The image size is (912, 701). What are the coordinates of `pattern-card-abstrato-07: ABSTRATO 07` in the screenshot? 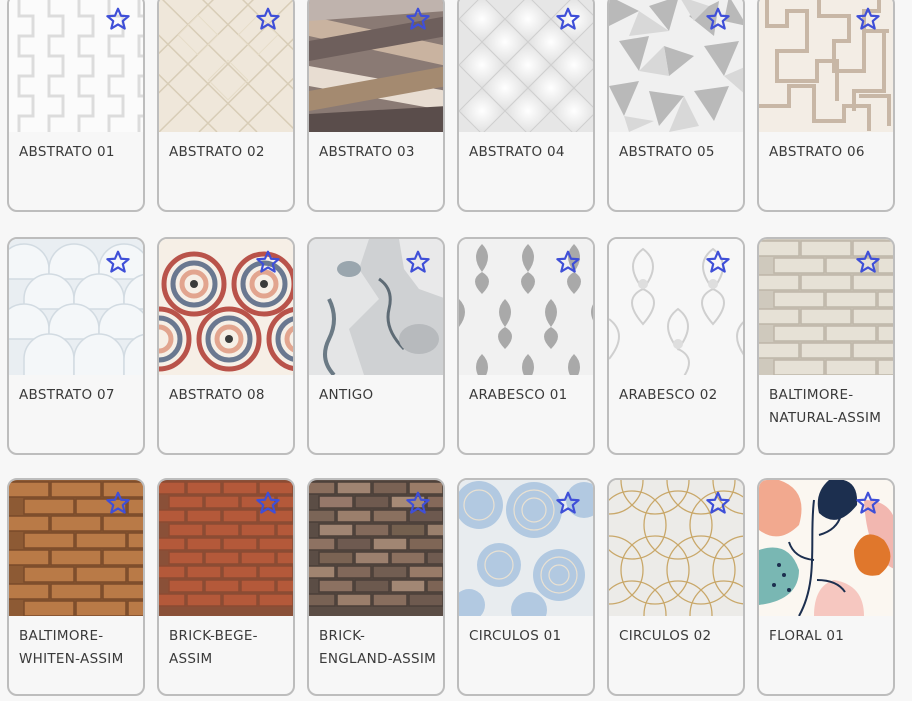 It's located at (76, 346).